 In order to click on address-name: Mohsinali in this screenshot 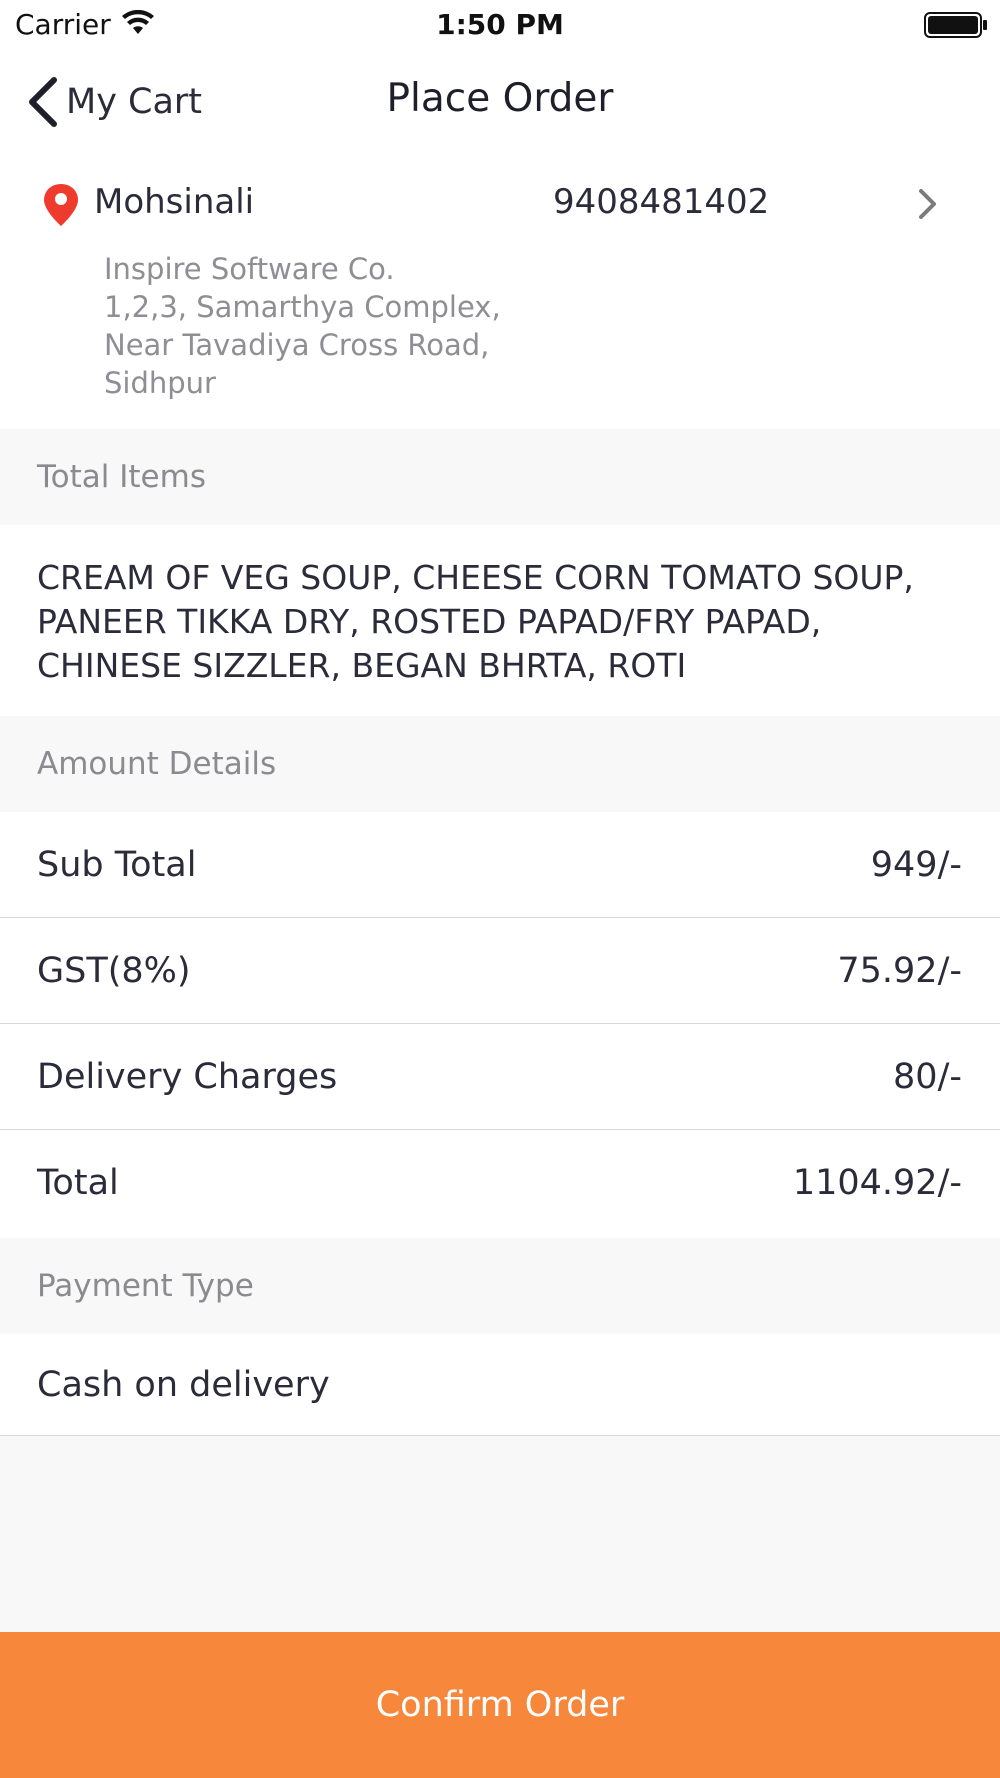, I will do `click(174, 202)`.